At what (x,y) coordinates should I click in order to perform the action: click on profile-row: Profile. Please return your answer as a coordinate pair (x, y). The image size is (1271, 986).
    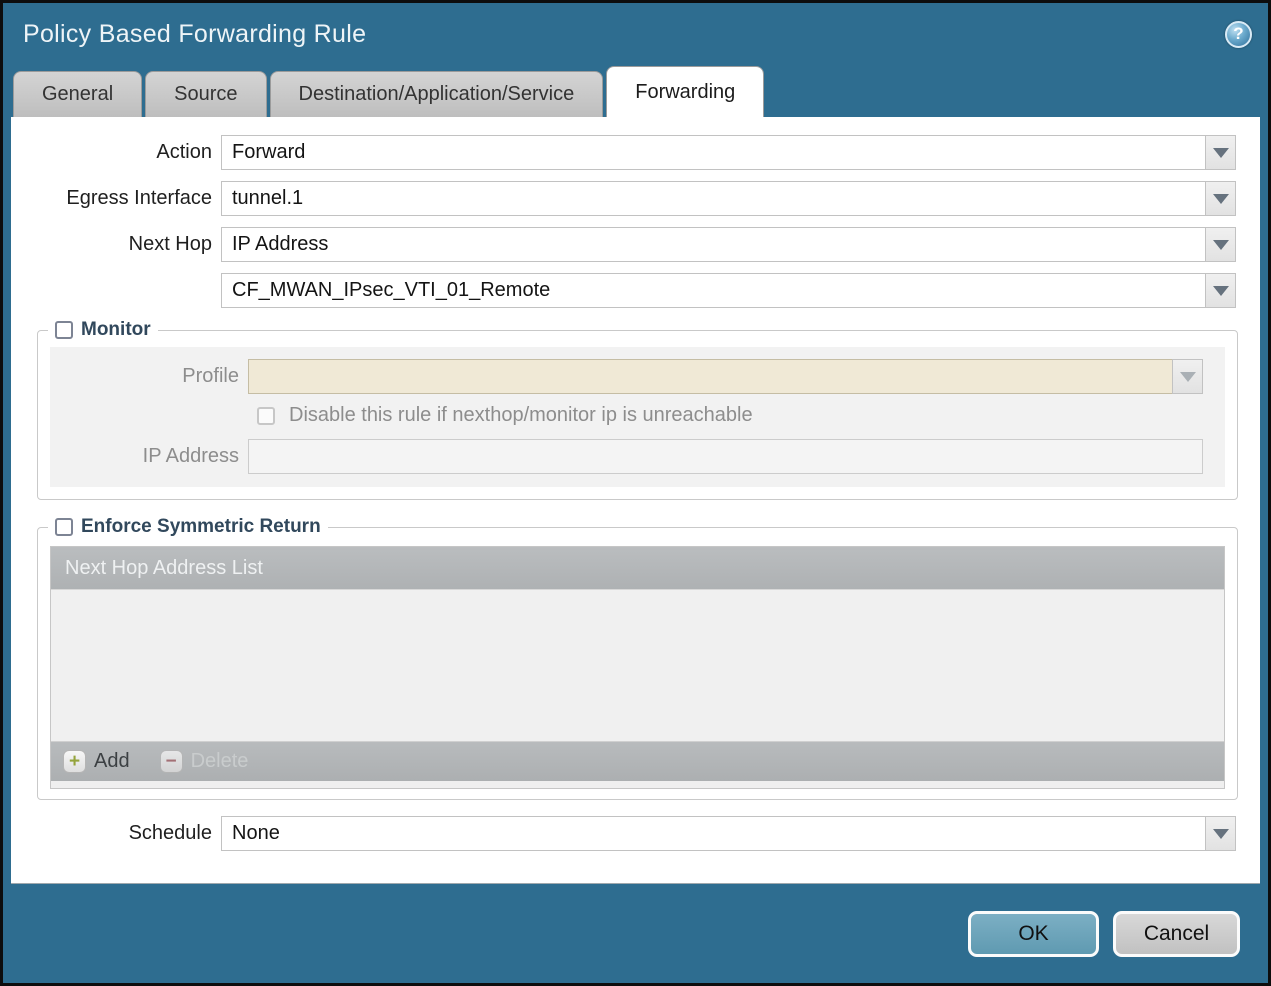
    Looking at the image, I should click on (626, 376).